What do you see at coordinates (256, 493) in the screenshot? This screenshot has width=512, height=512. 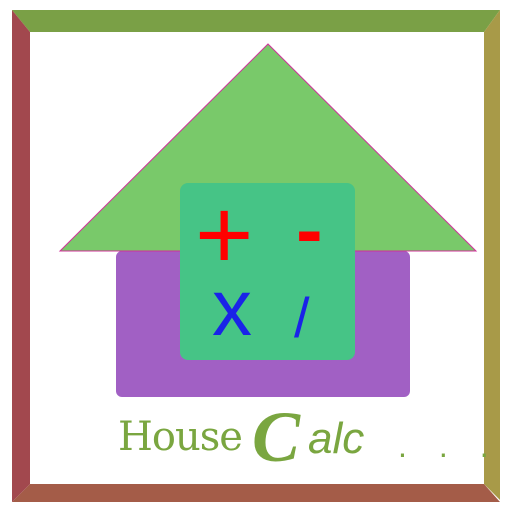 I see `frame-bottom-edge` at bounding box center [256, 493].